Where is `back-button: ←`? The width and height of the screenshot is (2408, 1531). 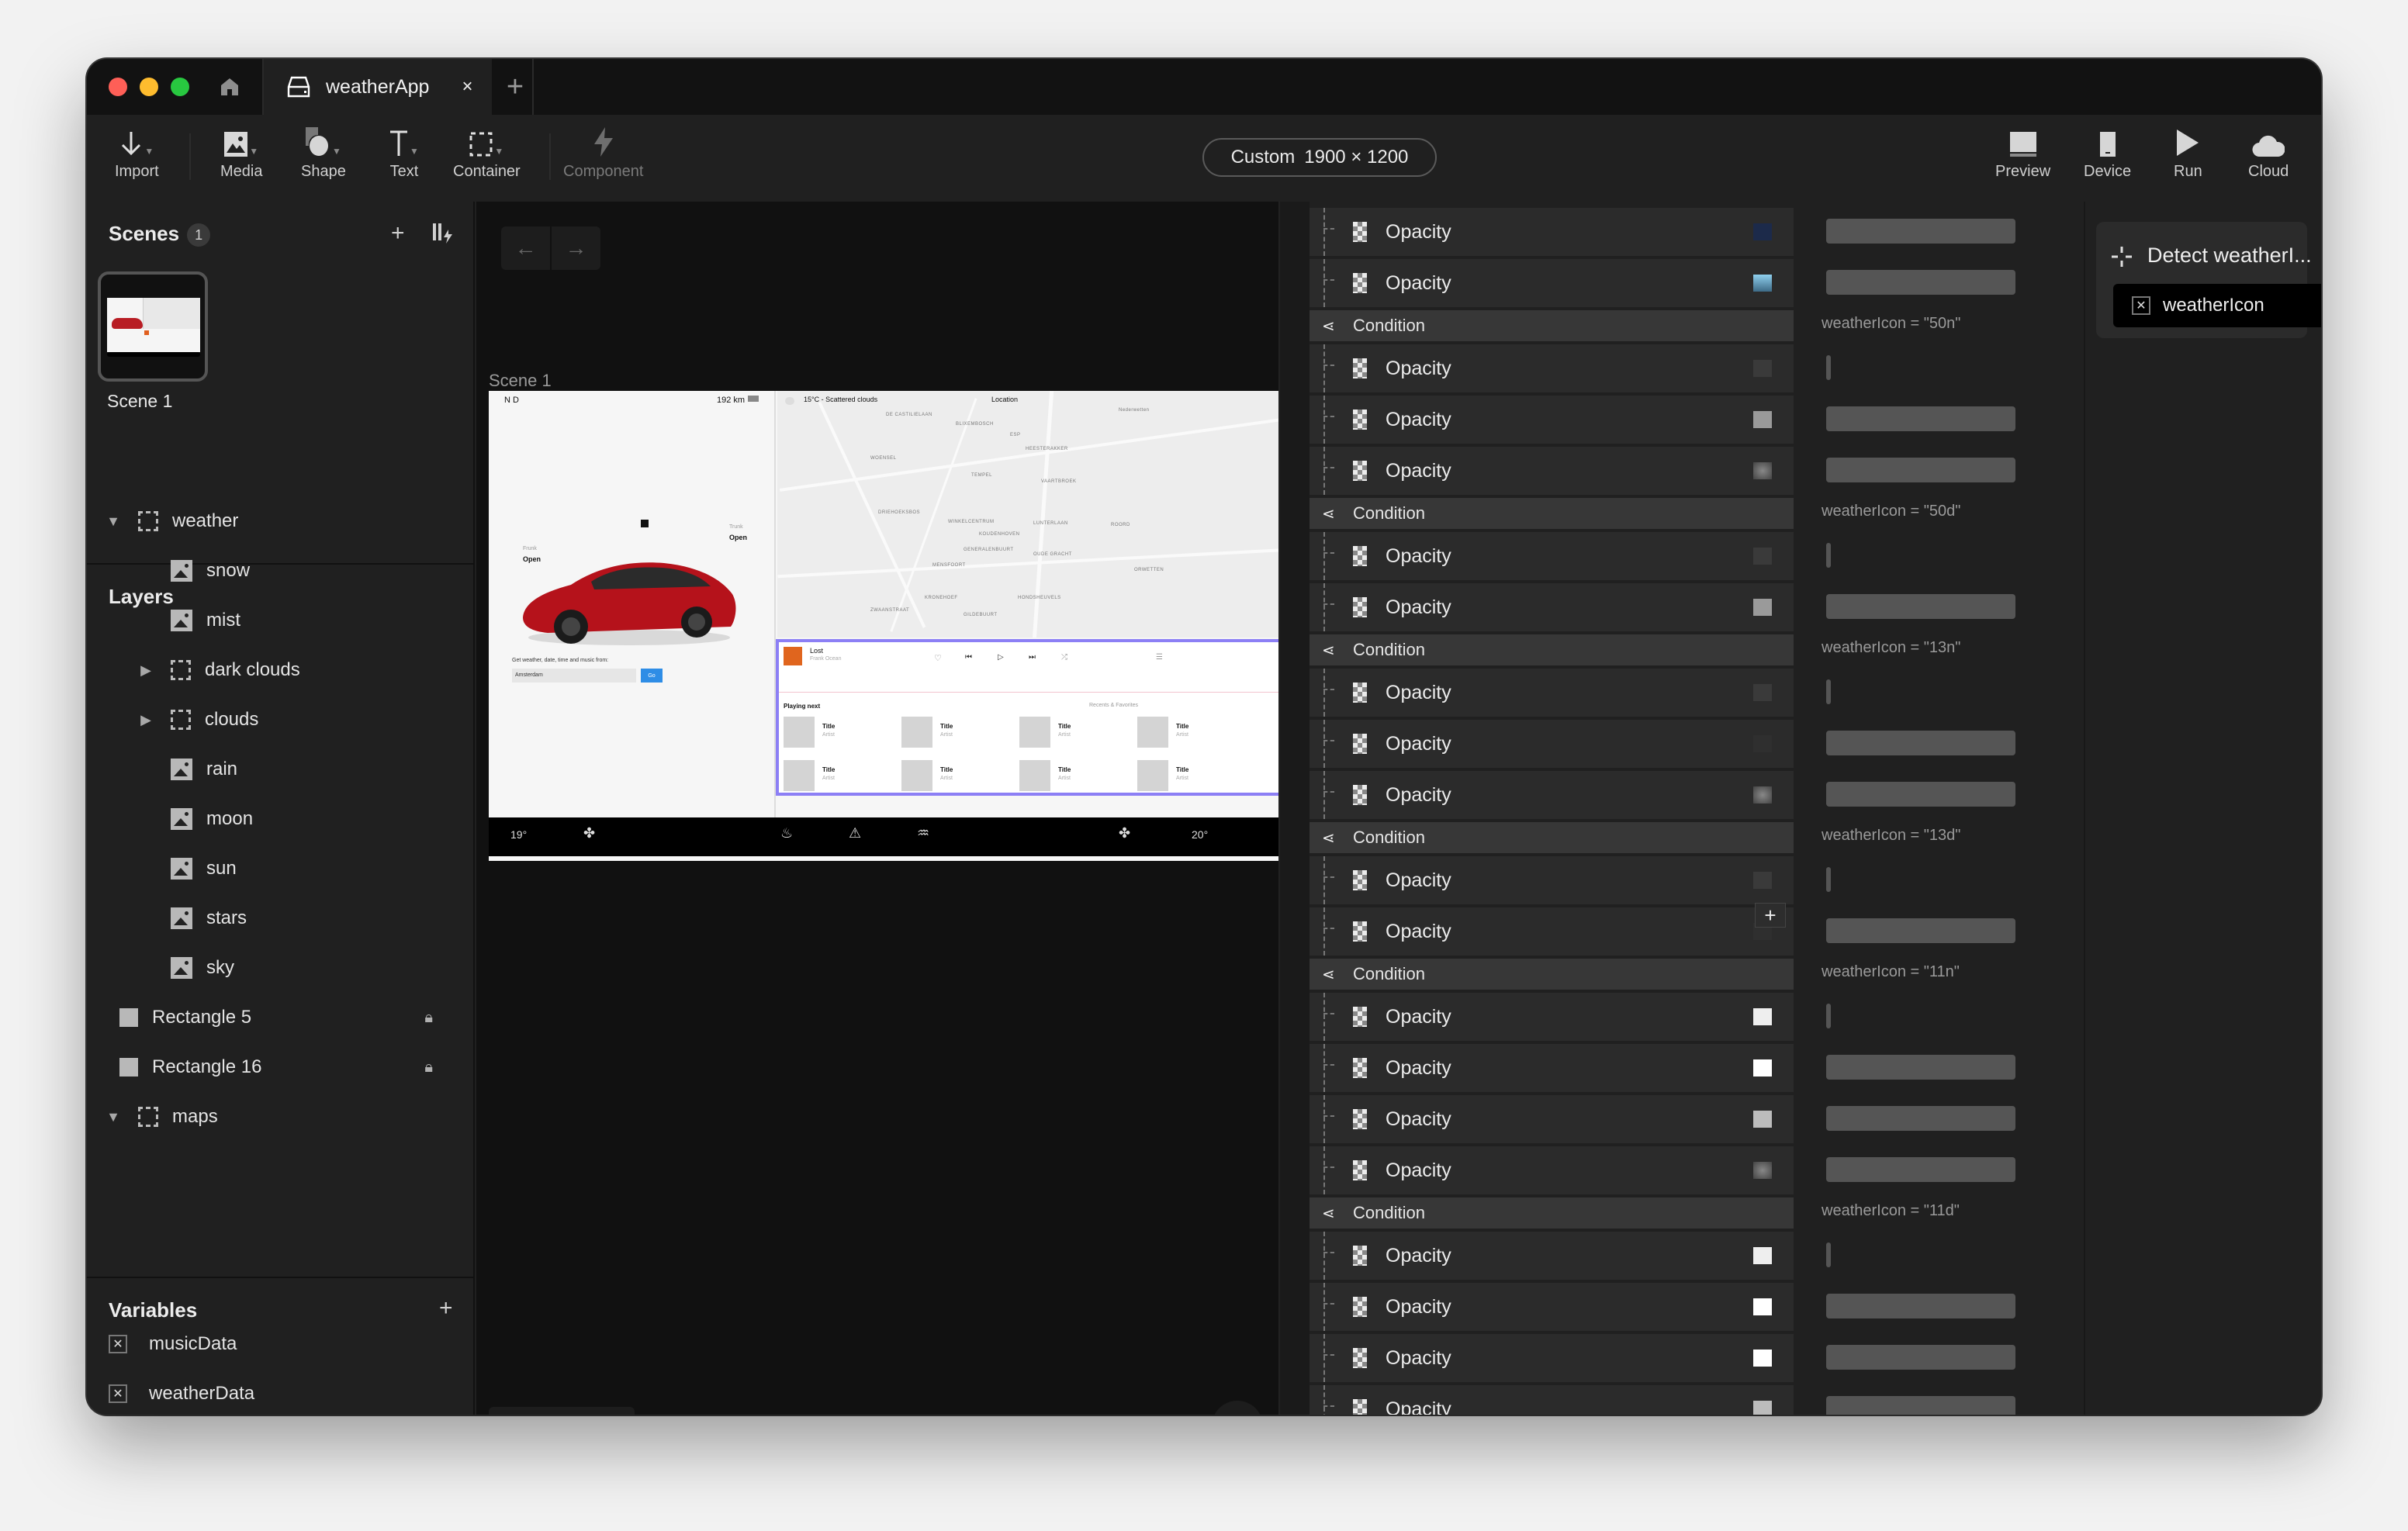
back-button: ← is located at coordinates (526, 248).